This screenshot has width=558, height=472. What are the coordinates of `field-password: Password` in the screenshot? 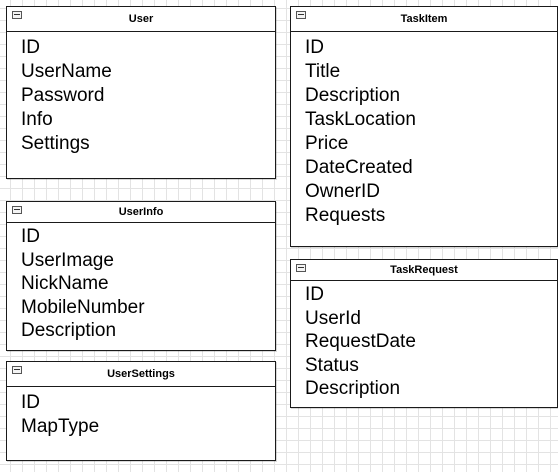 It's located at (63, 95).